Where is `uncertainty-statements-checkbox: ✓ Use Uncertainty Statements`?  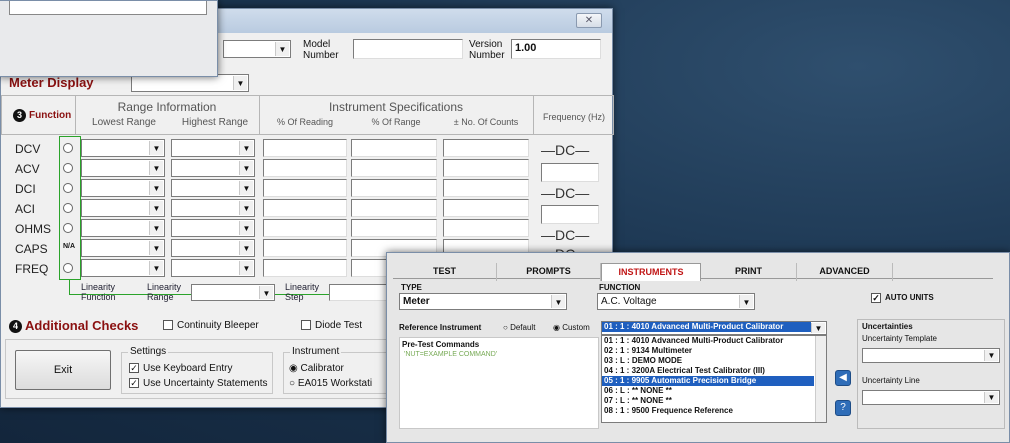
uncertainty-statements-checkbox: ✓ Use Uncertainty Statements is located at coordinates (198, 383).